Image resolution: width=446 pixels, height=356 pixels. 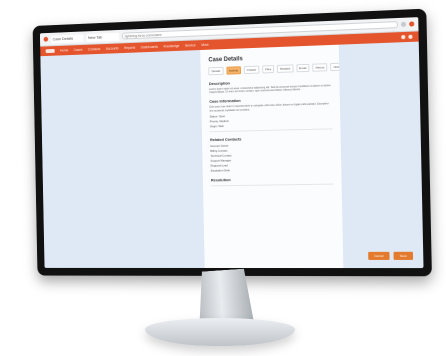 What do you see at coordinates (412, 24) in the screenshot?
I see `profile-icon` at bounding box center [412, 24].